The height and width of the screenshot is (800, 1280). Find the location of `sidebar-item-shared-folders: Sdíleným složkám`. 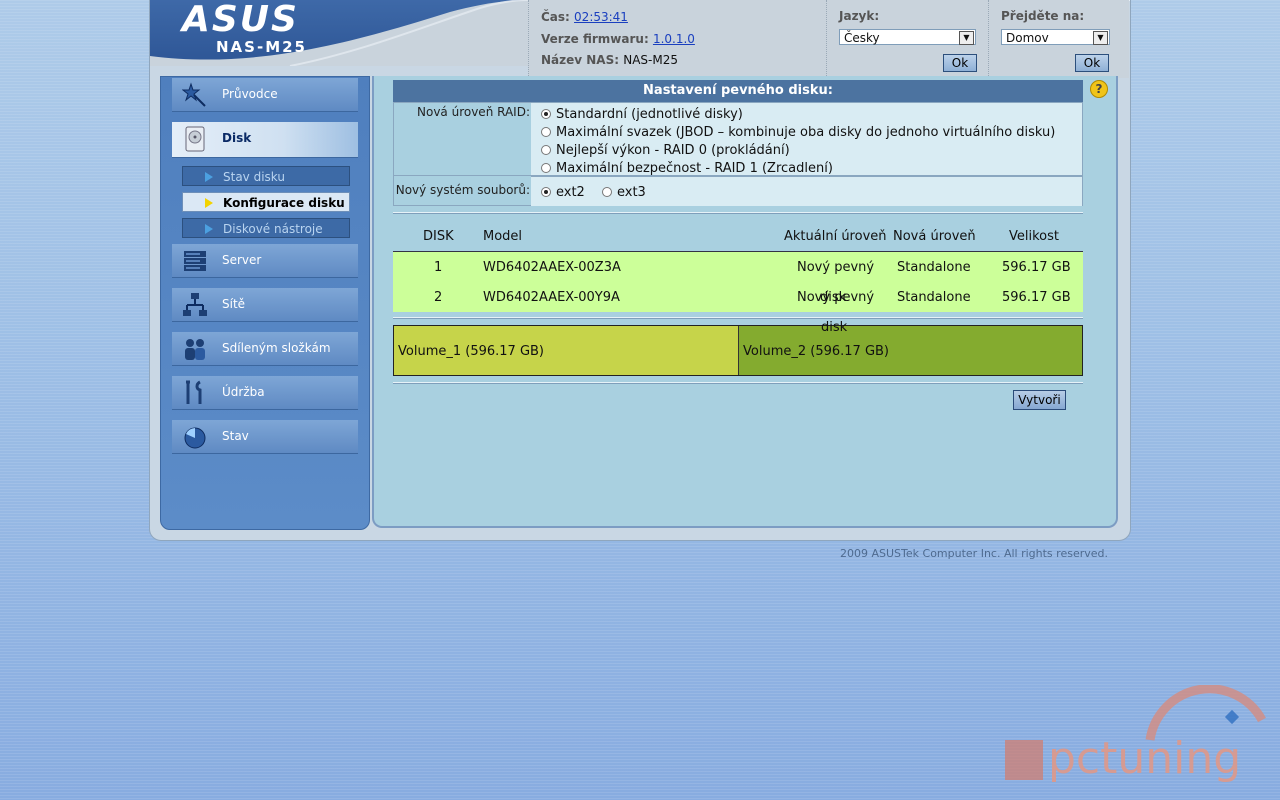

sidebar-item-shared-folders: Sdíleným složkám is located at coordinates (265, 349).